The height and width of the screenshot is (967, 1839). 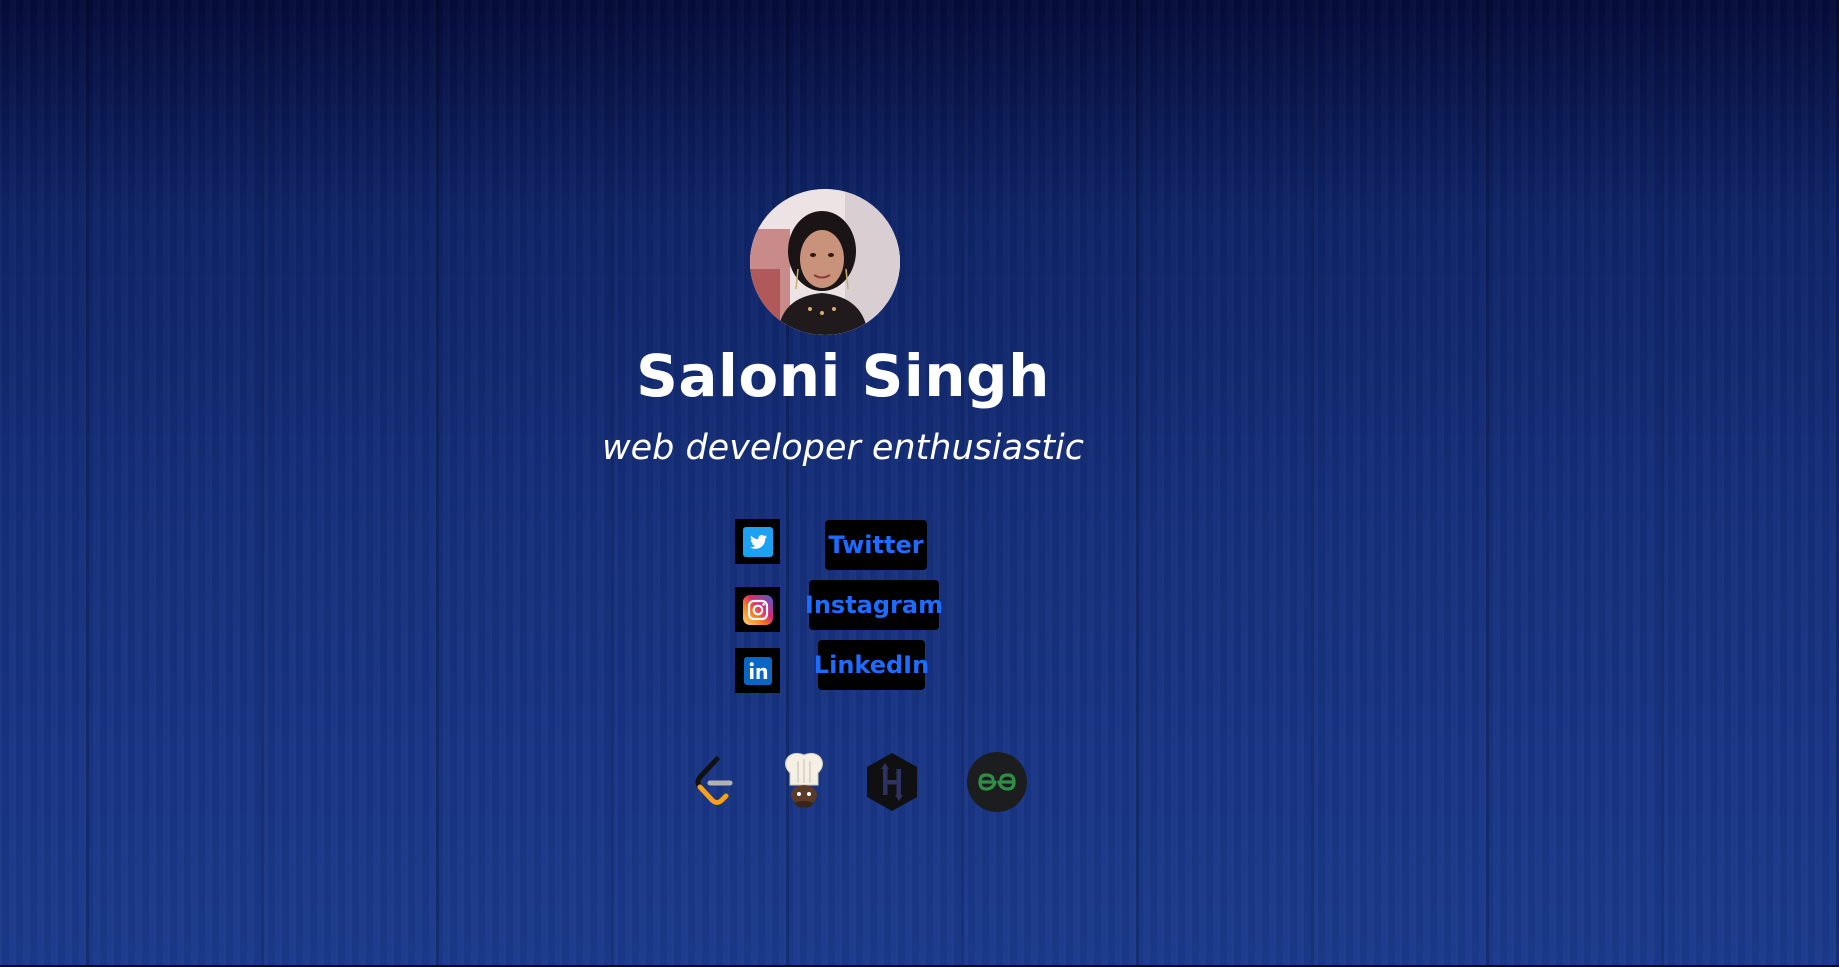 I want to click on hackerrank-icon, so click(x=892, y=782).